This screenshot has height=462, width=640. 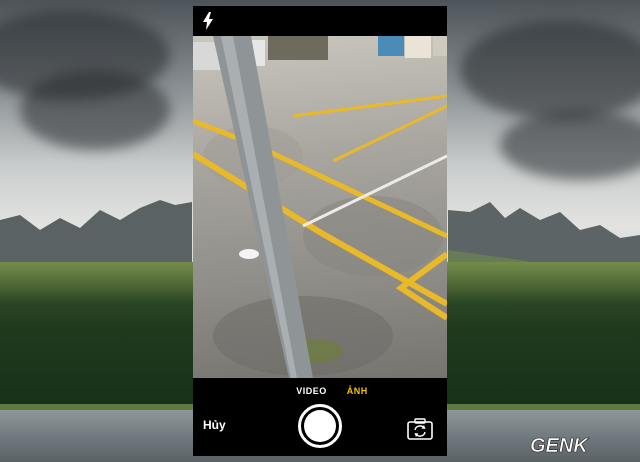 I want to click on cancel-button: Hủy, so click(x=214, y=425).